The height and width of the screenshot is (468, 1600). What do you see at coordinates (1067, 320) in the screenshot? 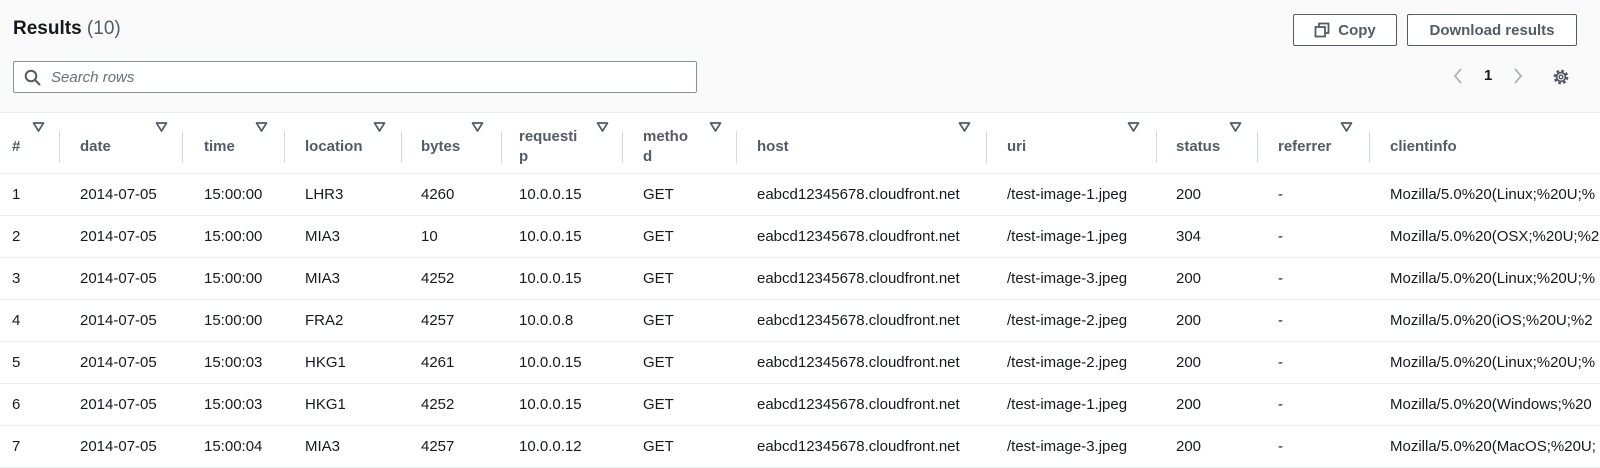
I see `cell-uri: /test-image-2.jpeg` at bounding box center [1067, 320].